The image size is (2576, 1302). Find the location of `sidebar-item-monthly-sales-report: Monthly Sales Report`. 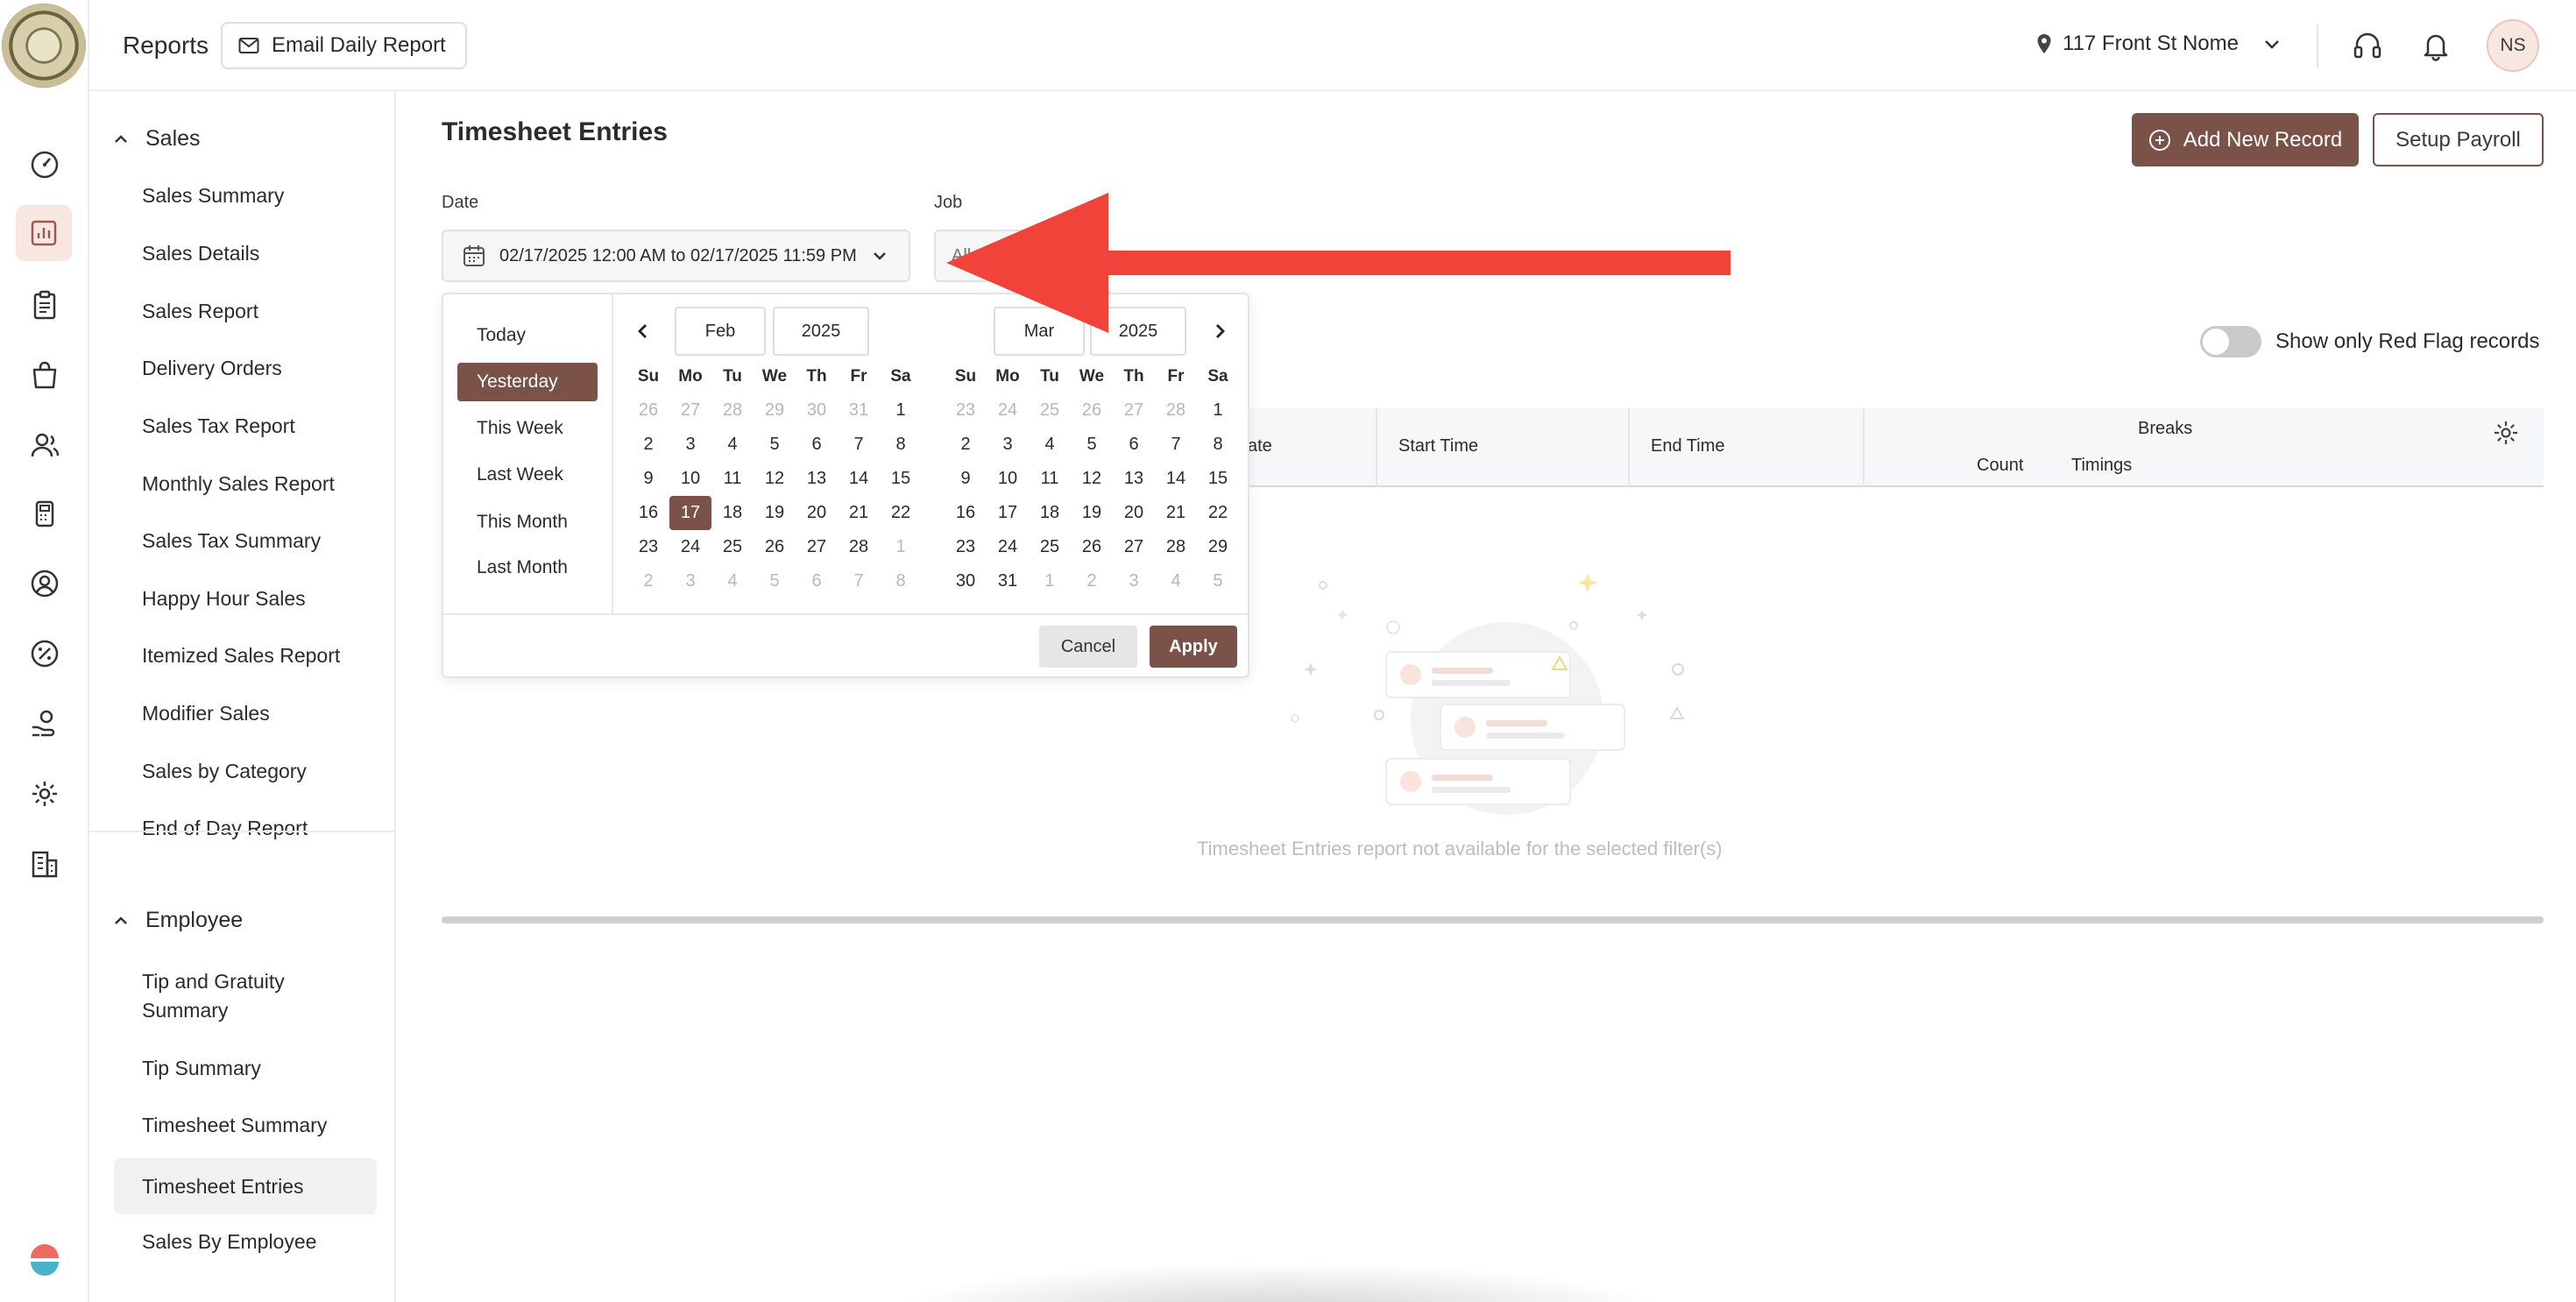

sidebar-item-monthly-sales-report: Monthly Sales Report is located at coordinates (238, 484).